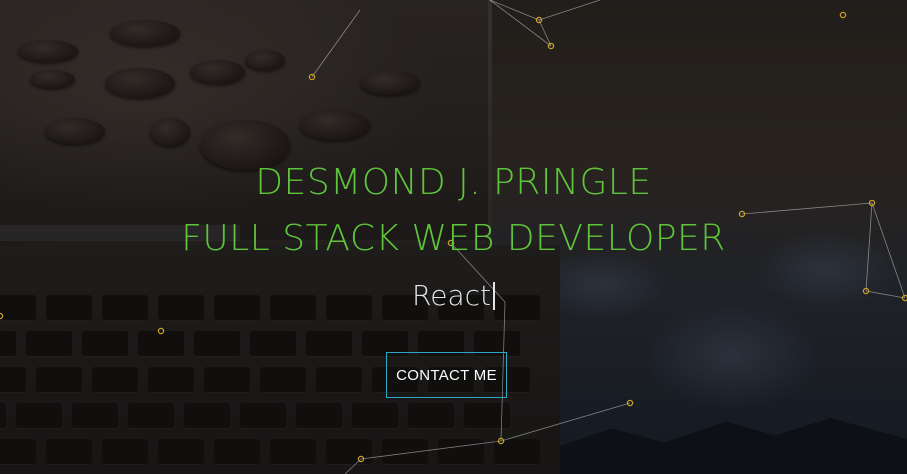 The width and height of the screenshot is (907, 474). I want to click on typed-skill-text: React, so click(451, 295).